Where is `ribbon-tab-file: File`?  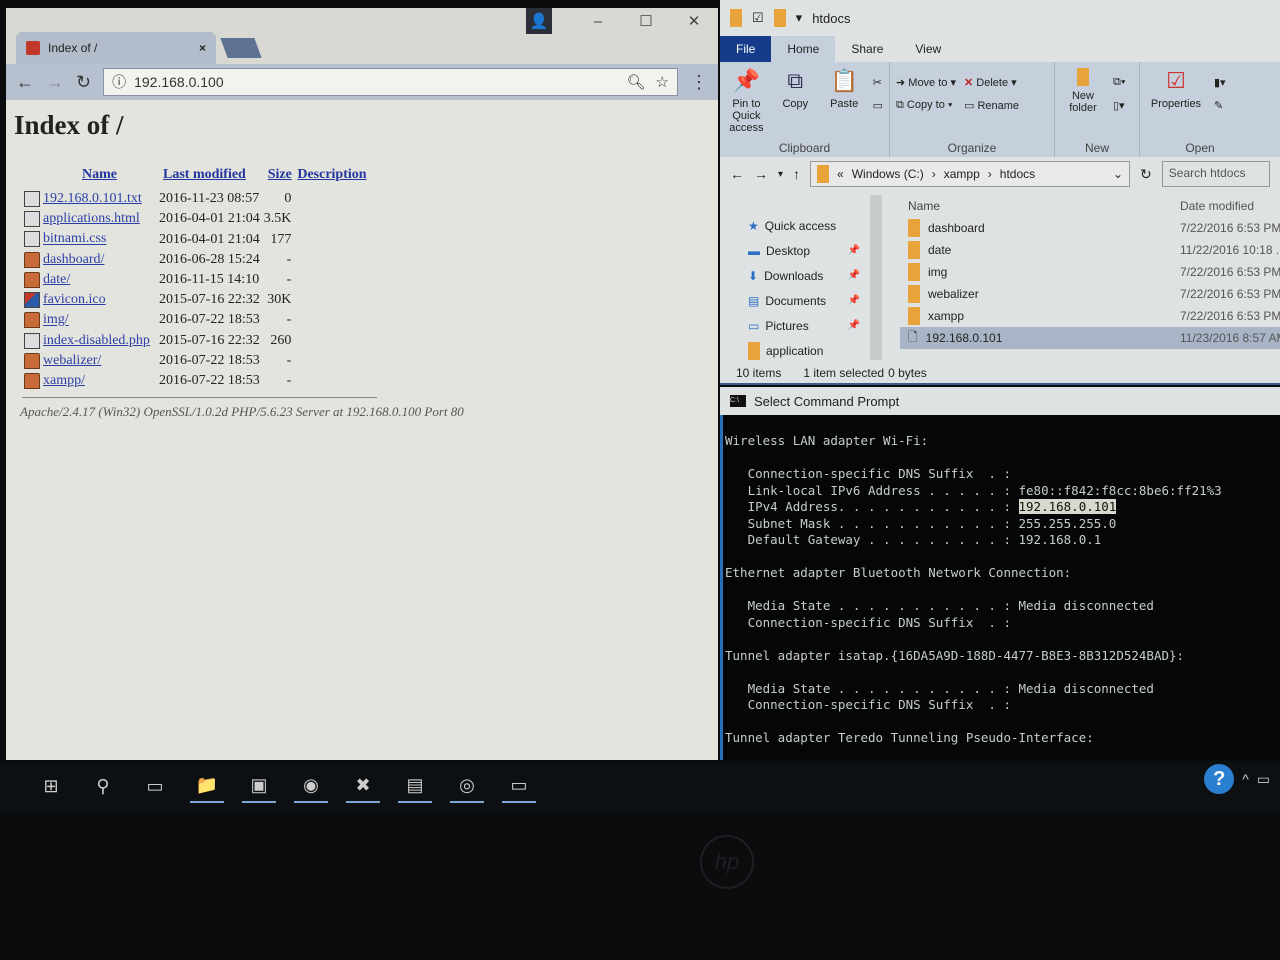 ribbon-tab-file: File is located at coordinates (746, 49).